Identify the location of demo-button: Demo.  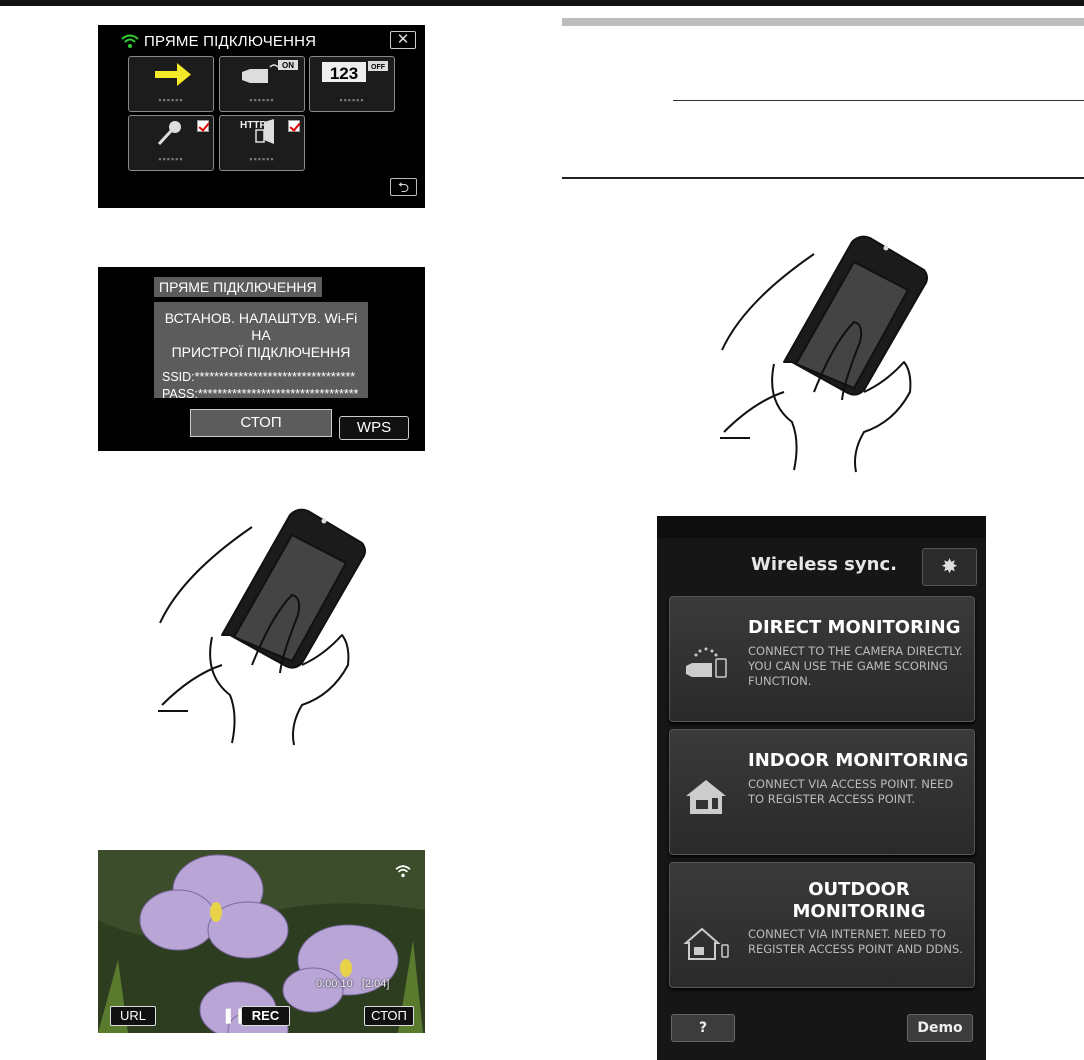
(940, 1028).